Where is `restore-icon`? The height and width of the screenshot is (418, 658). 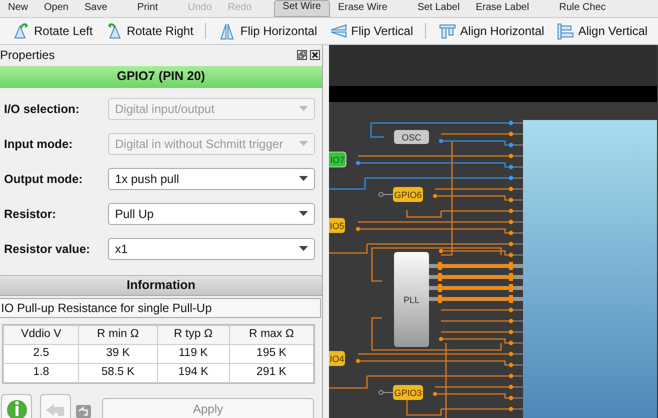
restore-icon is located at coordinates (302, 55).